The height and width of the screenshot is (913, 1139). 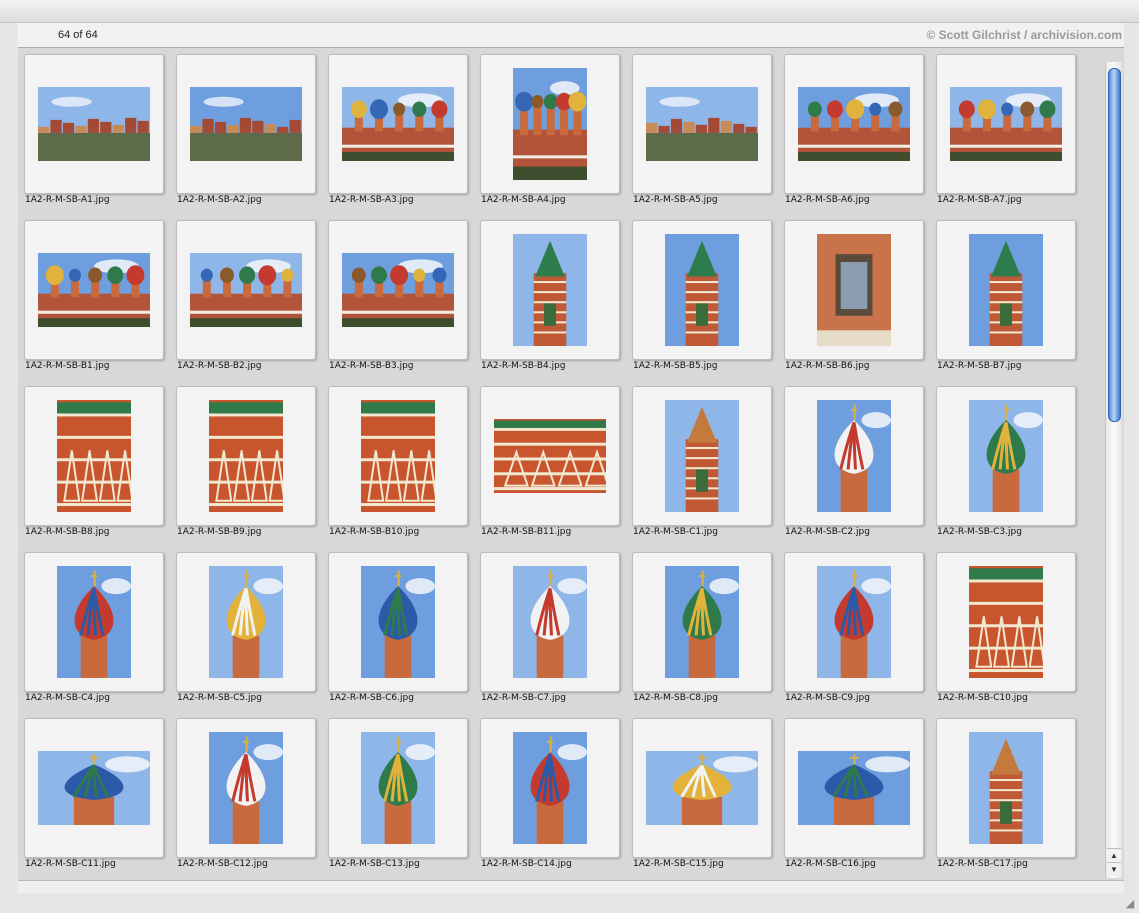 I want to click on thumbnail-item: 1A2-R-M-SB-C5.jpg, so click(x=246, y=630).